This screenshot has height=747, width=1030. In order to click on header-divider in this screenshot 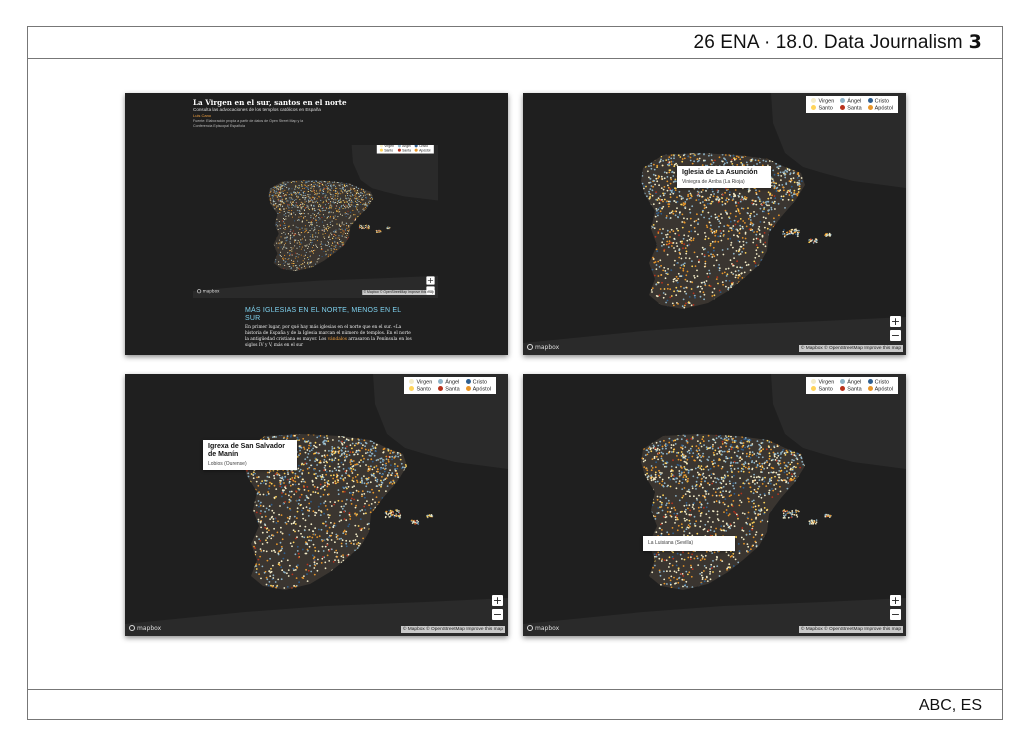, I will do `click(515, 58)`.